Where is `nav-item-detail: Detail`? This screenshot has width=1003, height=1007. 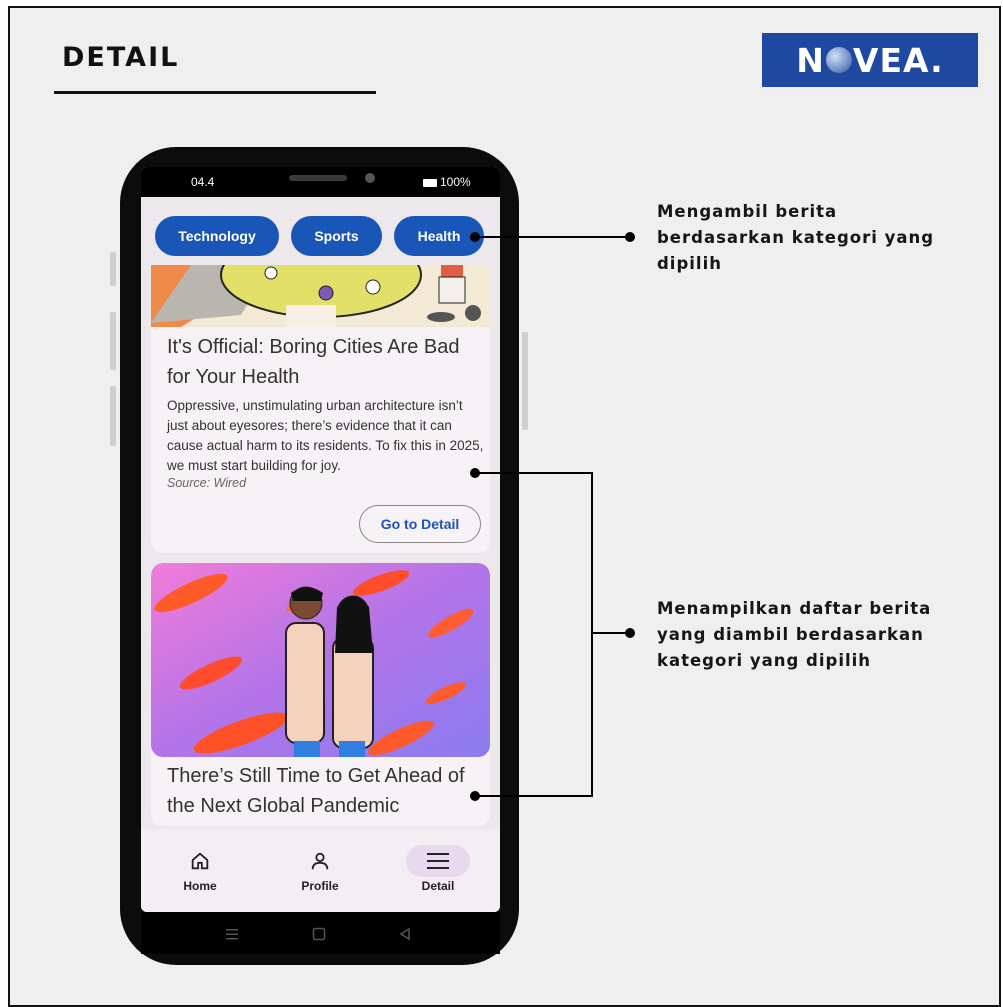
nav-item-detail: Detail is located at coordinates (438, 871).